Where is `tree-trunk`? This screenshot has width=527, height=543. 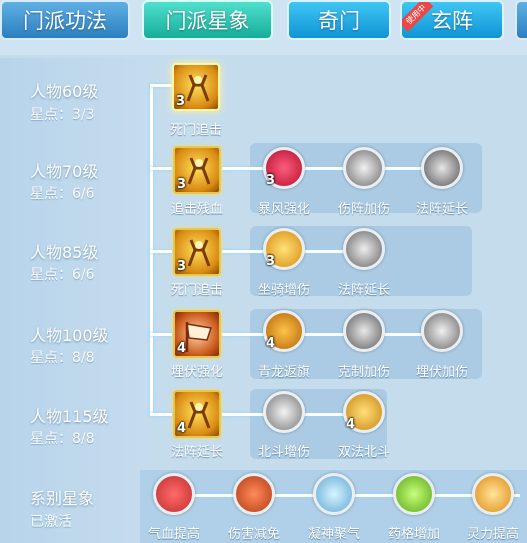 tree-trunk is located at coordinates (151, 249).